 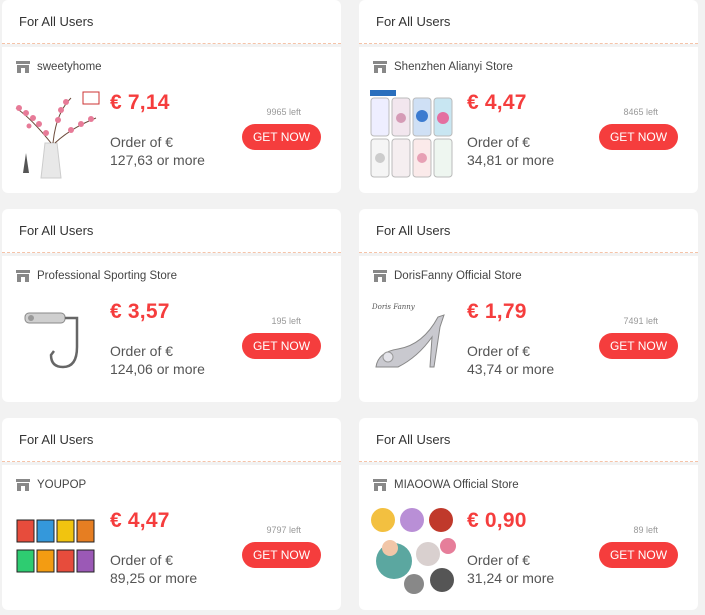 I want to click on product-image: Doris Fanny, so click(x=413, y=342).